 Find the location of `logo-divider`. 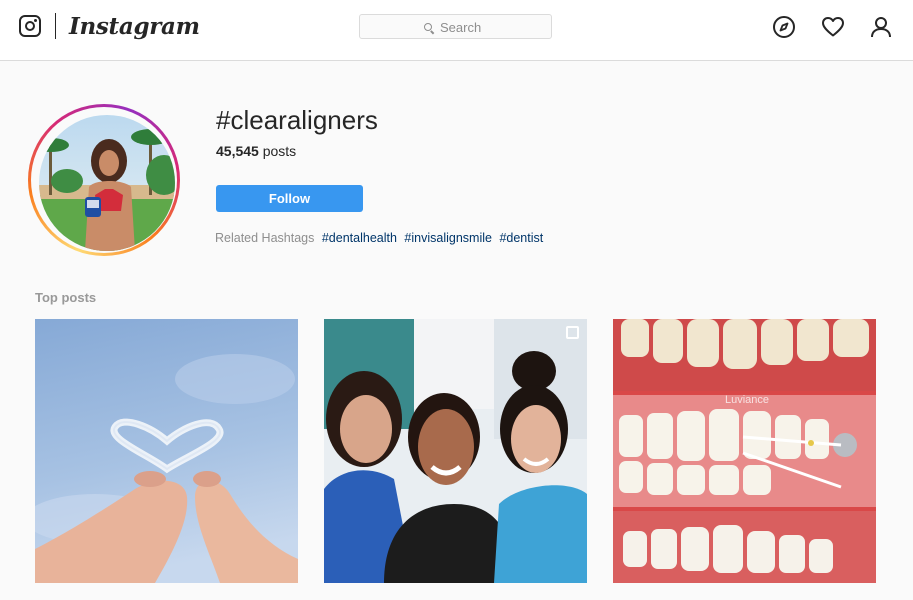

logo-divider is located at coordinates (55, 26).